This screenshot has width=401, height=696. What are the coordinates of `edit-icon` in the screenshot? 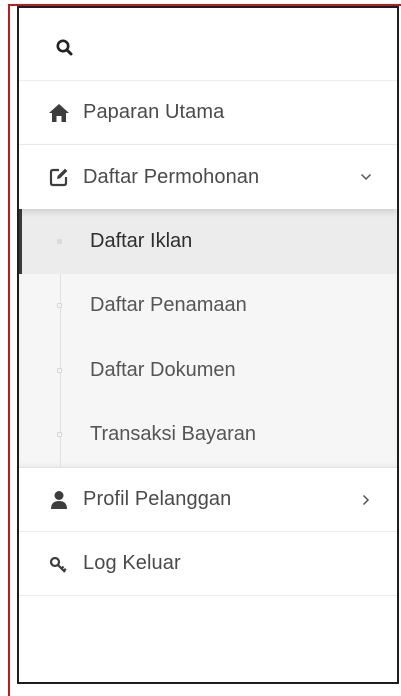 It's located at (59, 177).